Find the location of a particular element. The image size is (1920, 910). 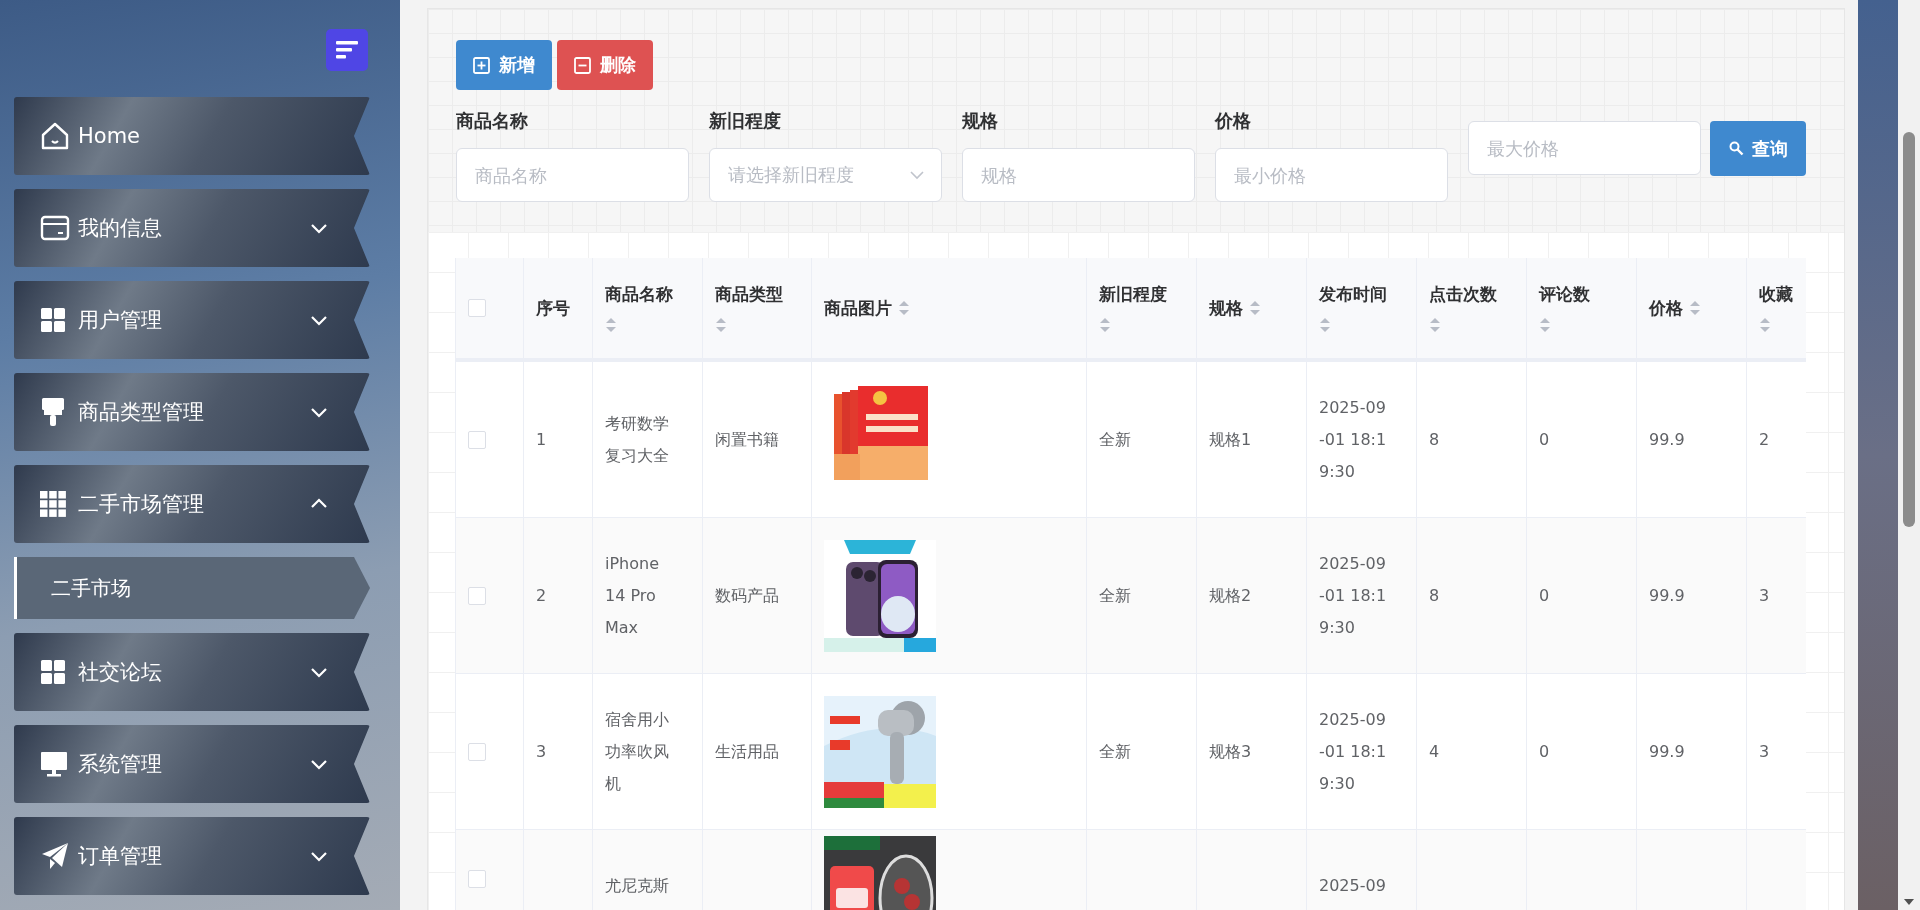

brush-icon is located at coordinates (53, 412).